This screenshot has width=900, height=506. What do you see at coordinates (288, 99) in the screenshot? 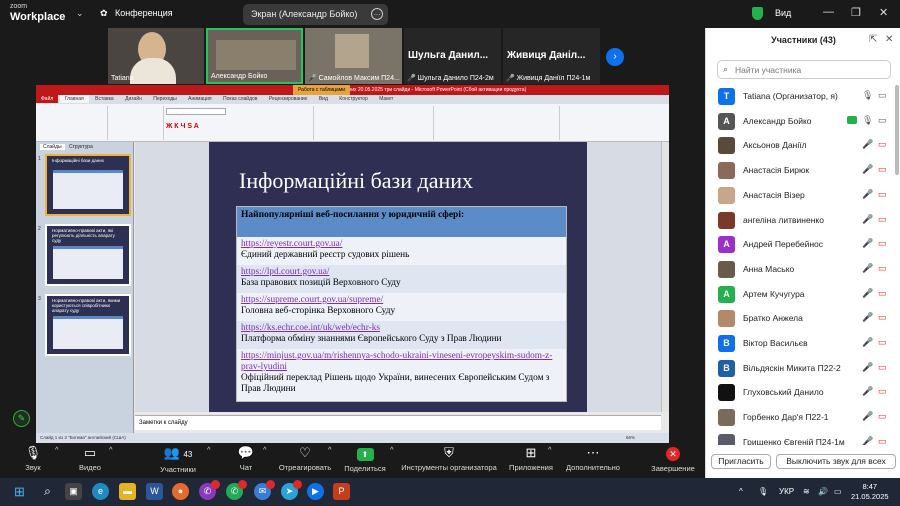
I see `tab-review: Рецензирование` at bounding box center [288, 99].